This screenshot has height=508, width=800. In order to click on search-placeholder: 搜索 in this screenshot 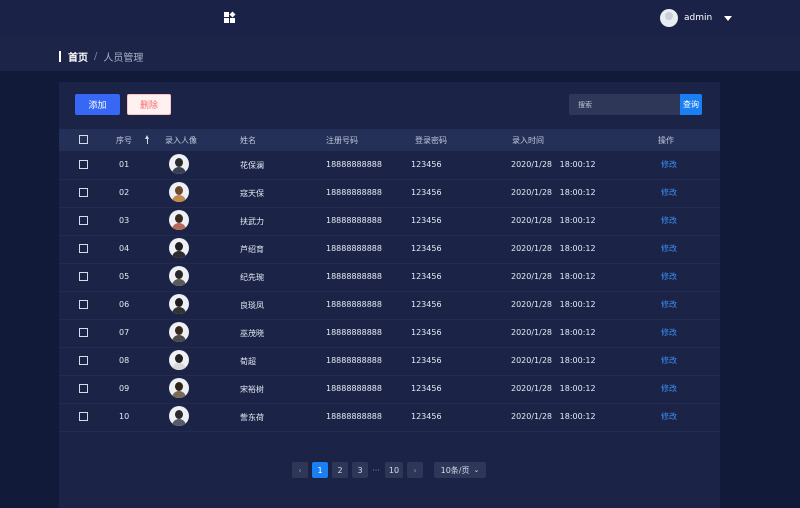, I will do `click(585, 104)`.